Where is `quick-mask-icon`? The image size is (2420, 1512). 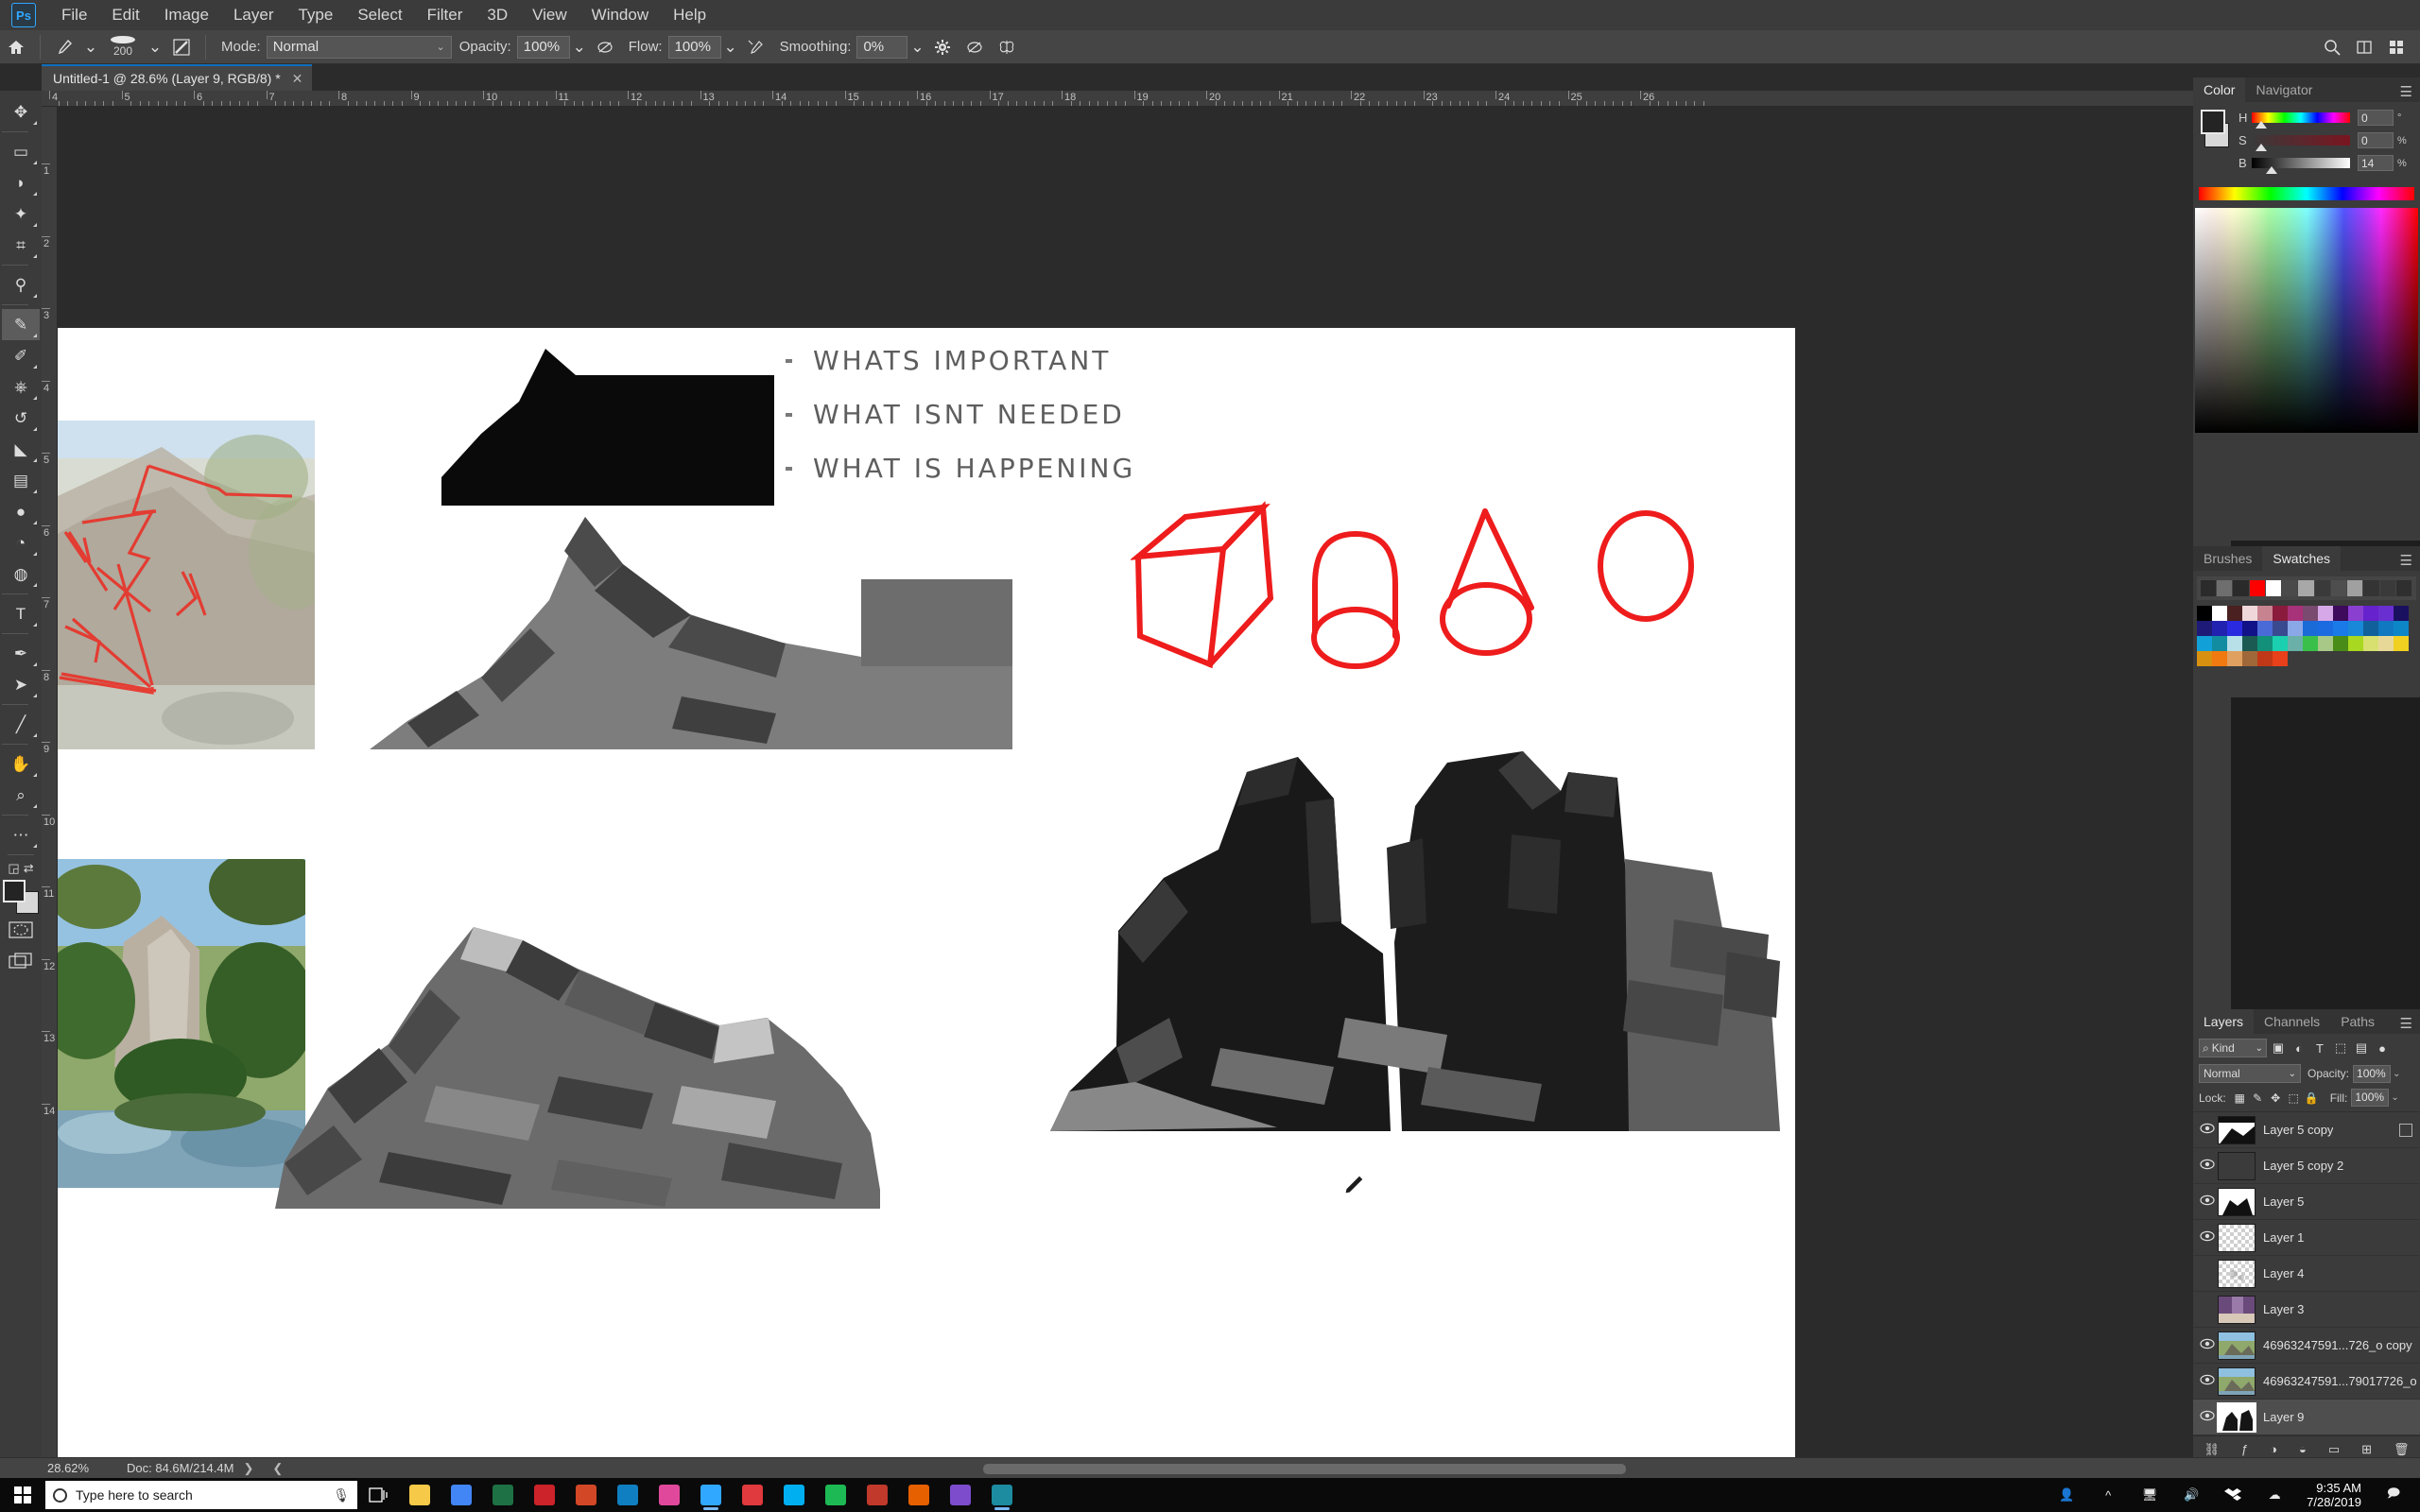
quick-mask-icon is located at coordinates (21, 929).